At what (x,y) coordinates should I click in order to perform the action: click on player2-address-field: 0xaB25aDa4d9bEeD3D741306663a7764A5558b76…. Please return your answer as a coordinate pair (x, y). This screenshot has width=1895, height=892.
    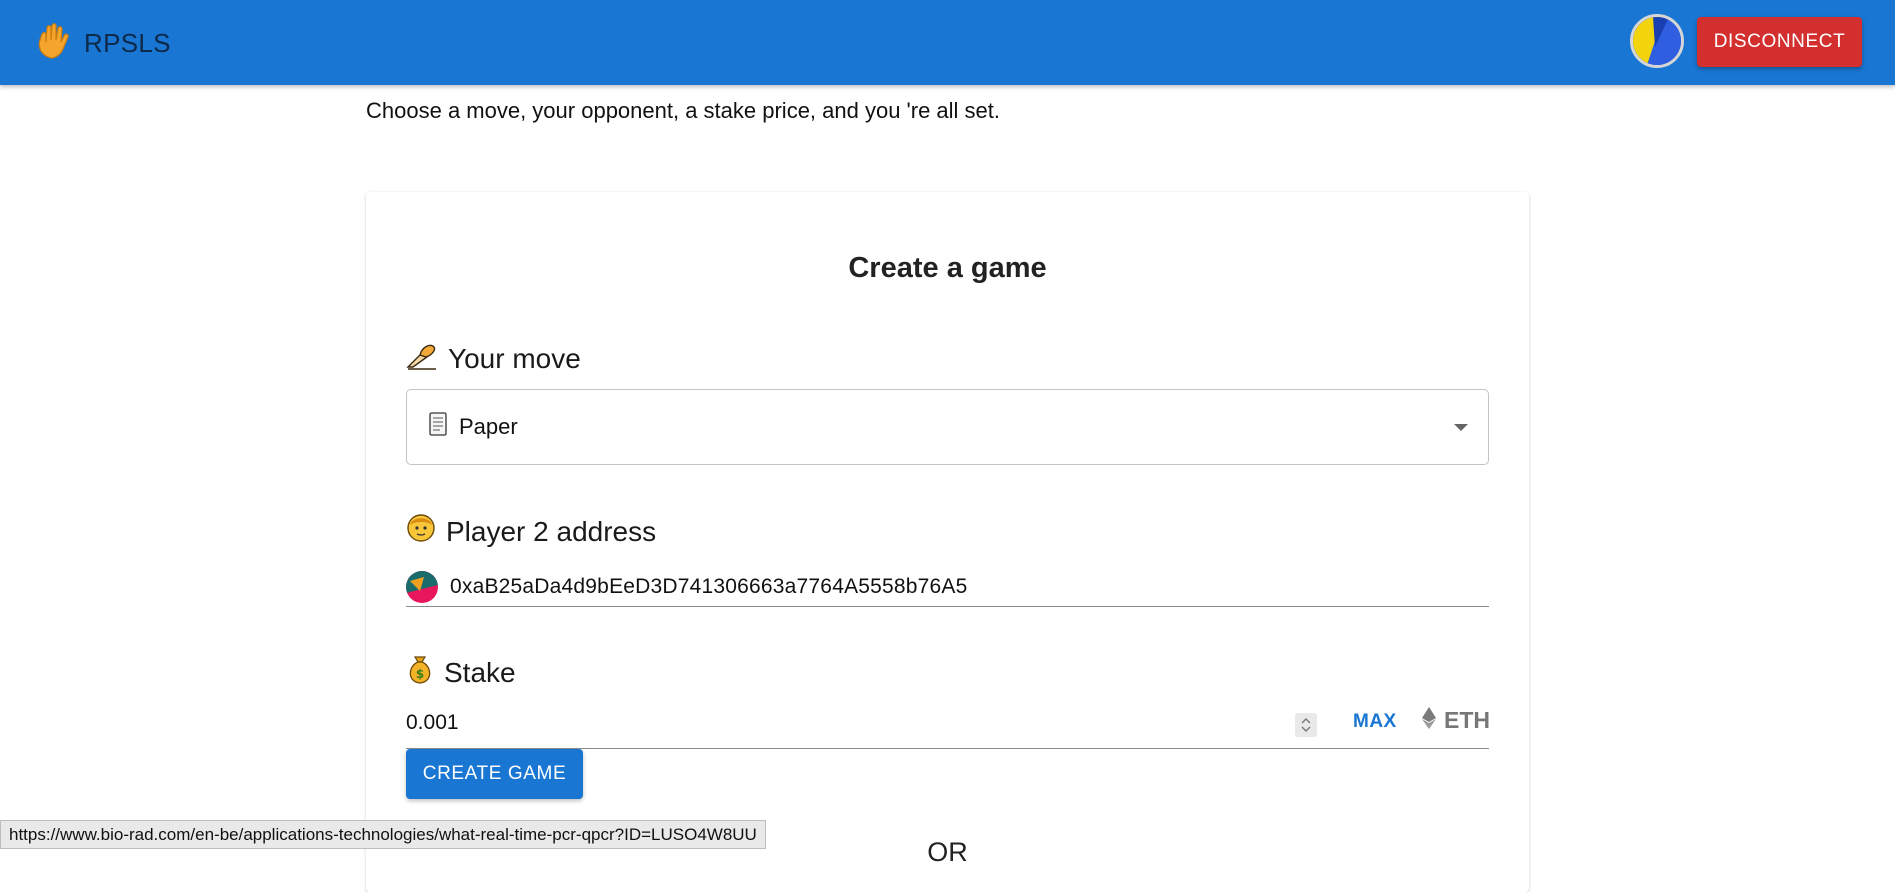
    Looking at the image, I should click on (947, 587).